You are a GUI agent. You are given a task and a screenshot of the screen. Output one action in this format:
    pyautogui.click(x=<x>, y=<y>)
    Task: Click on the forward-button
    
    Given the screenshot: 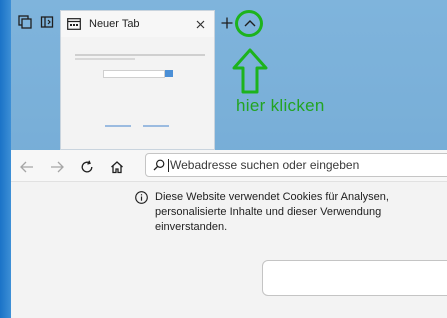 What is the action you would take?
    pyautogui.click(x=57, y=167)
    